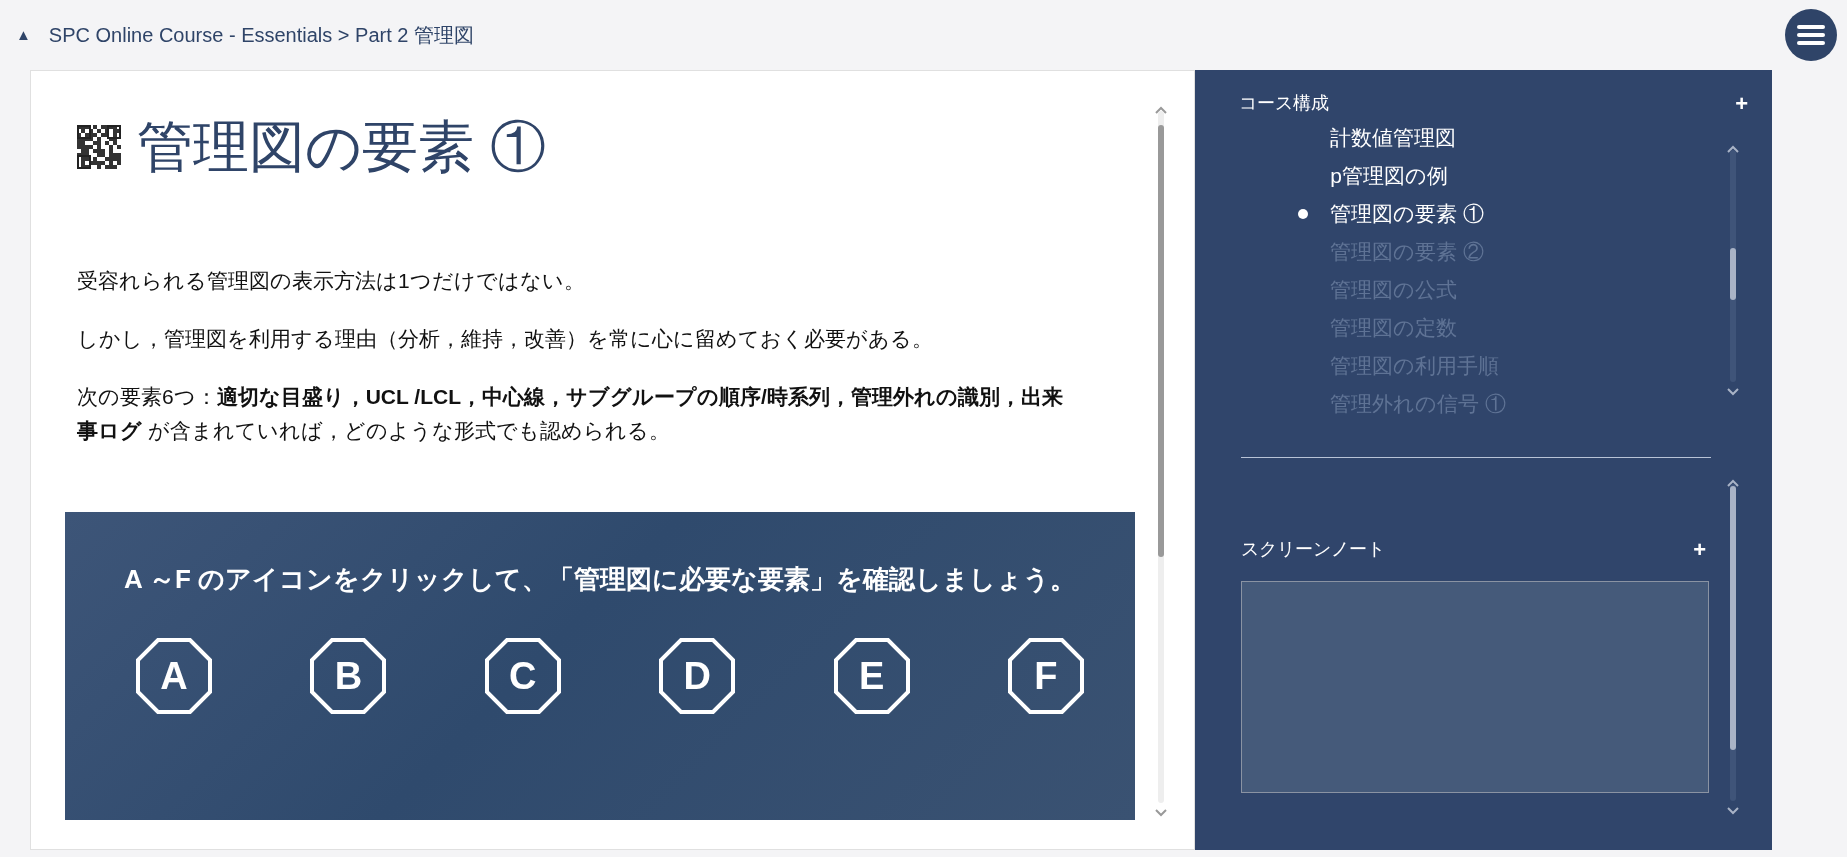  What do you see at coordinates (331, 281) in the screenshot?
I see `paragraph: 受容れられる管理図の表示方法は1つだけではない。` at bounding box center [331, 281].